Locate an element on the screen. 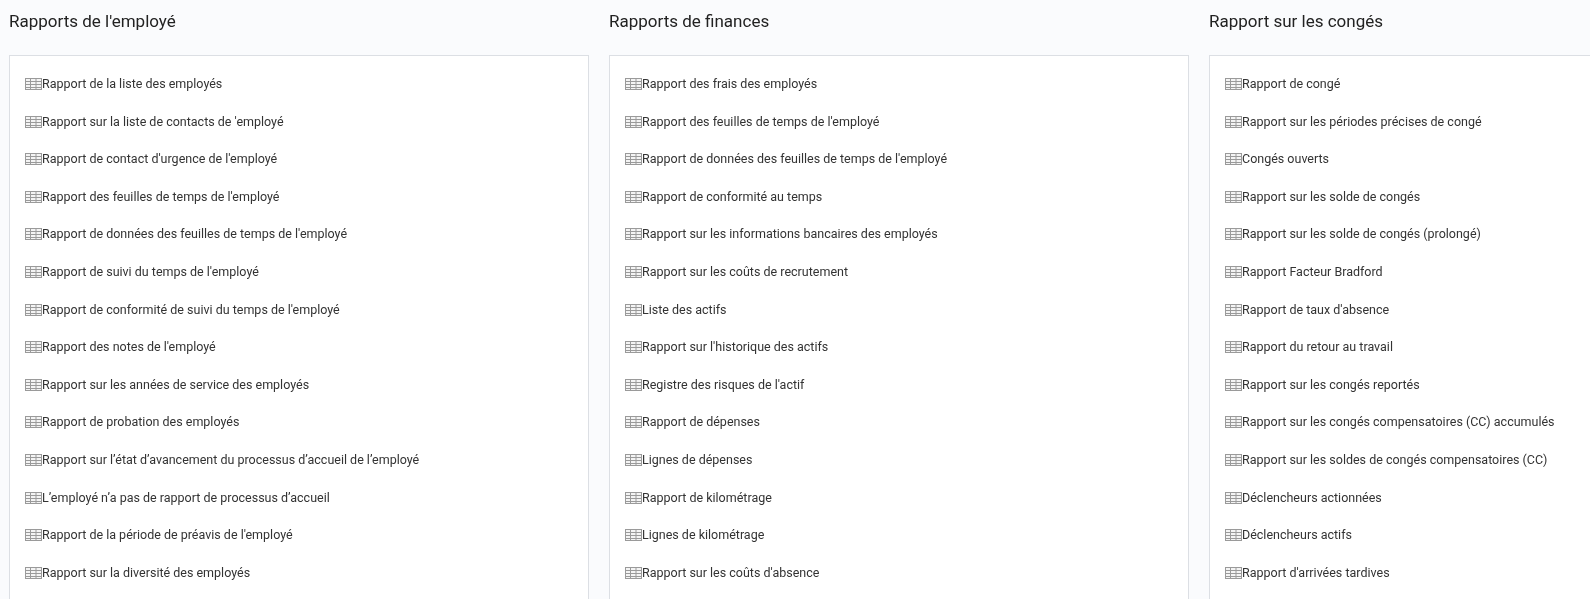 This screenshot has height=599, width=1590. report-link: Rapport sur l'historique des actifs is located at coordinates (727, 347).